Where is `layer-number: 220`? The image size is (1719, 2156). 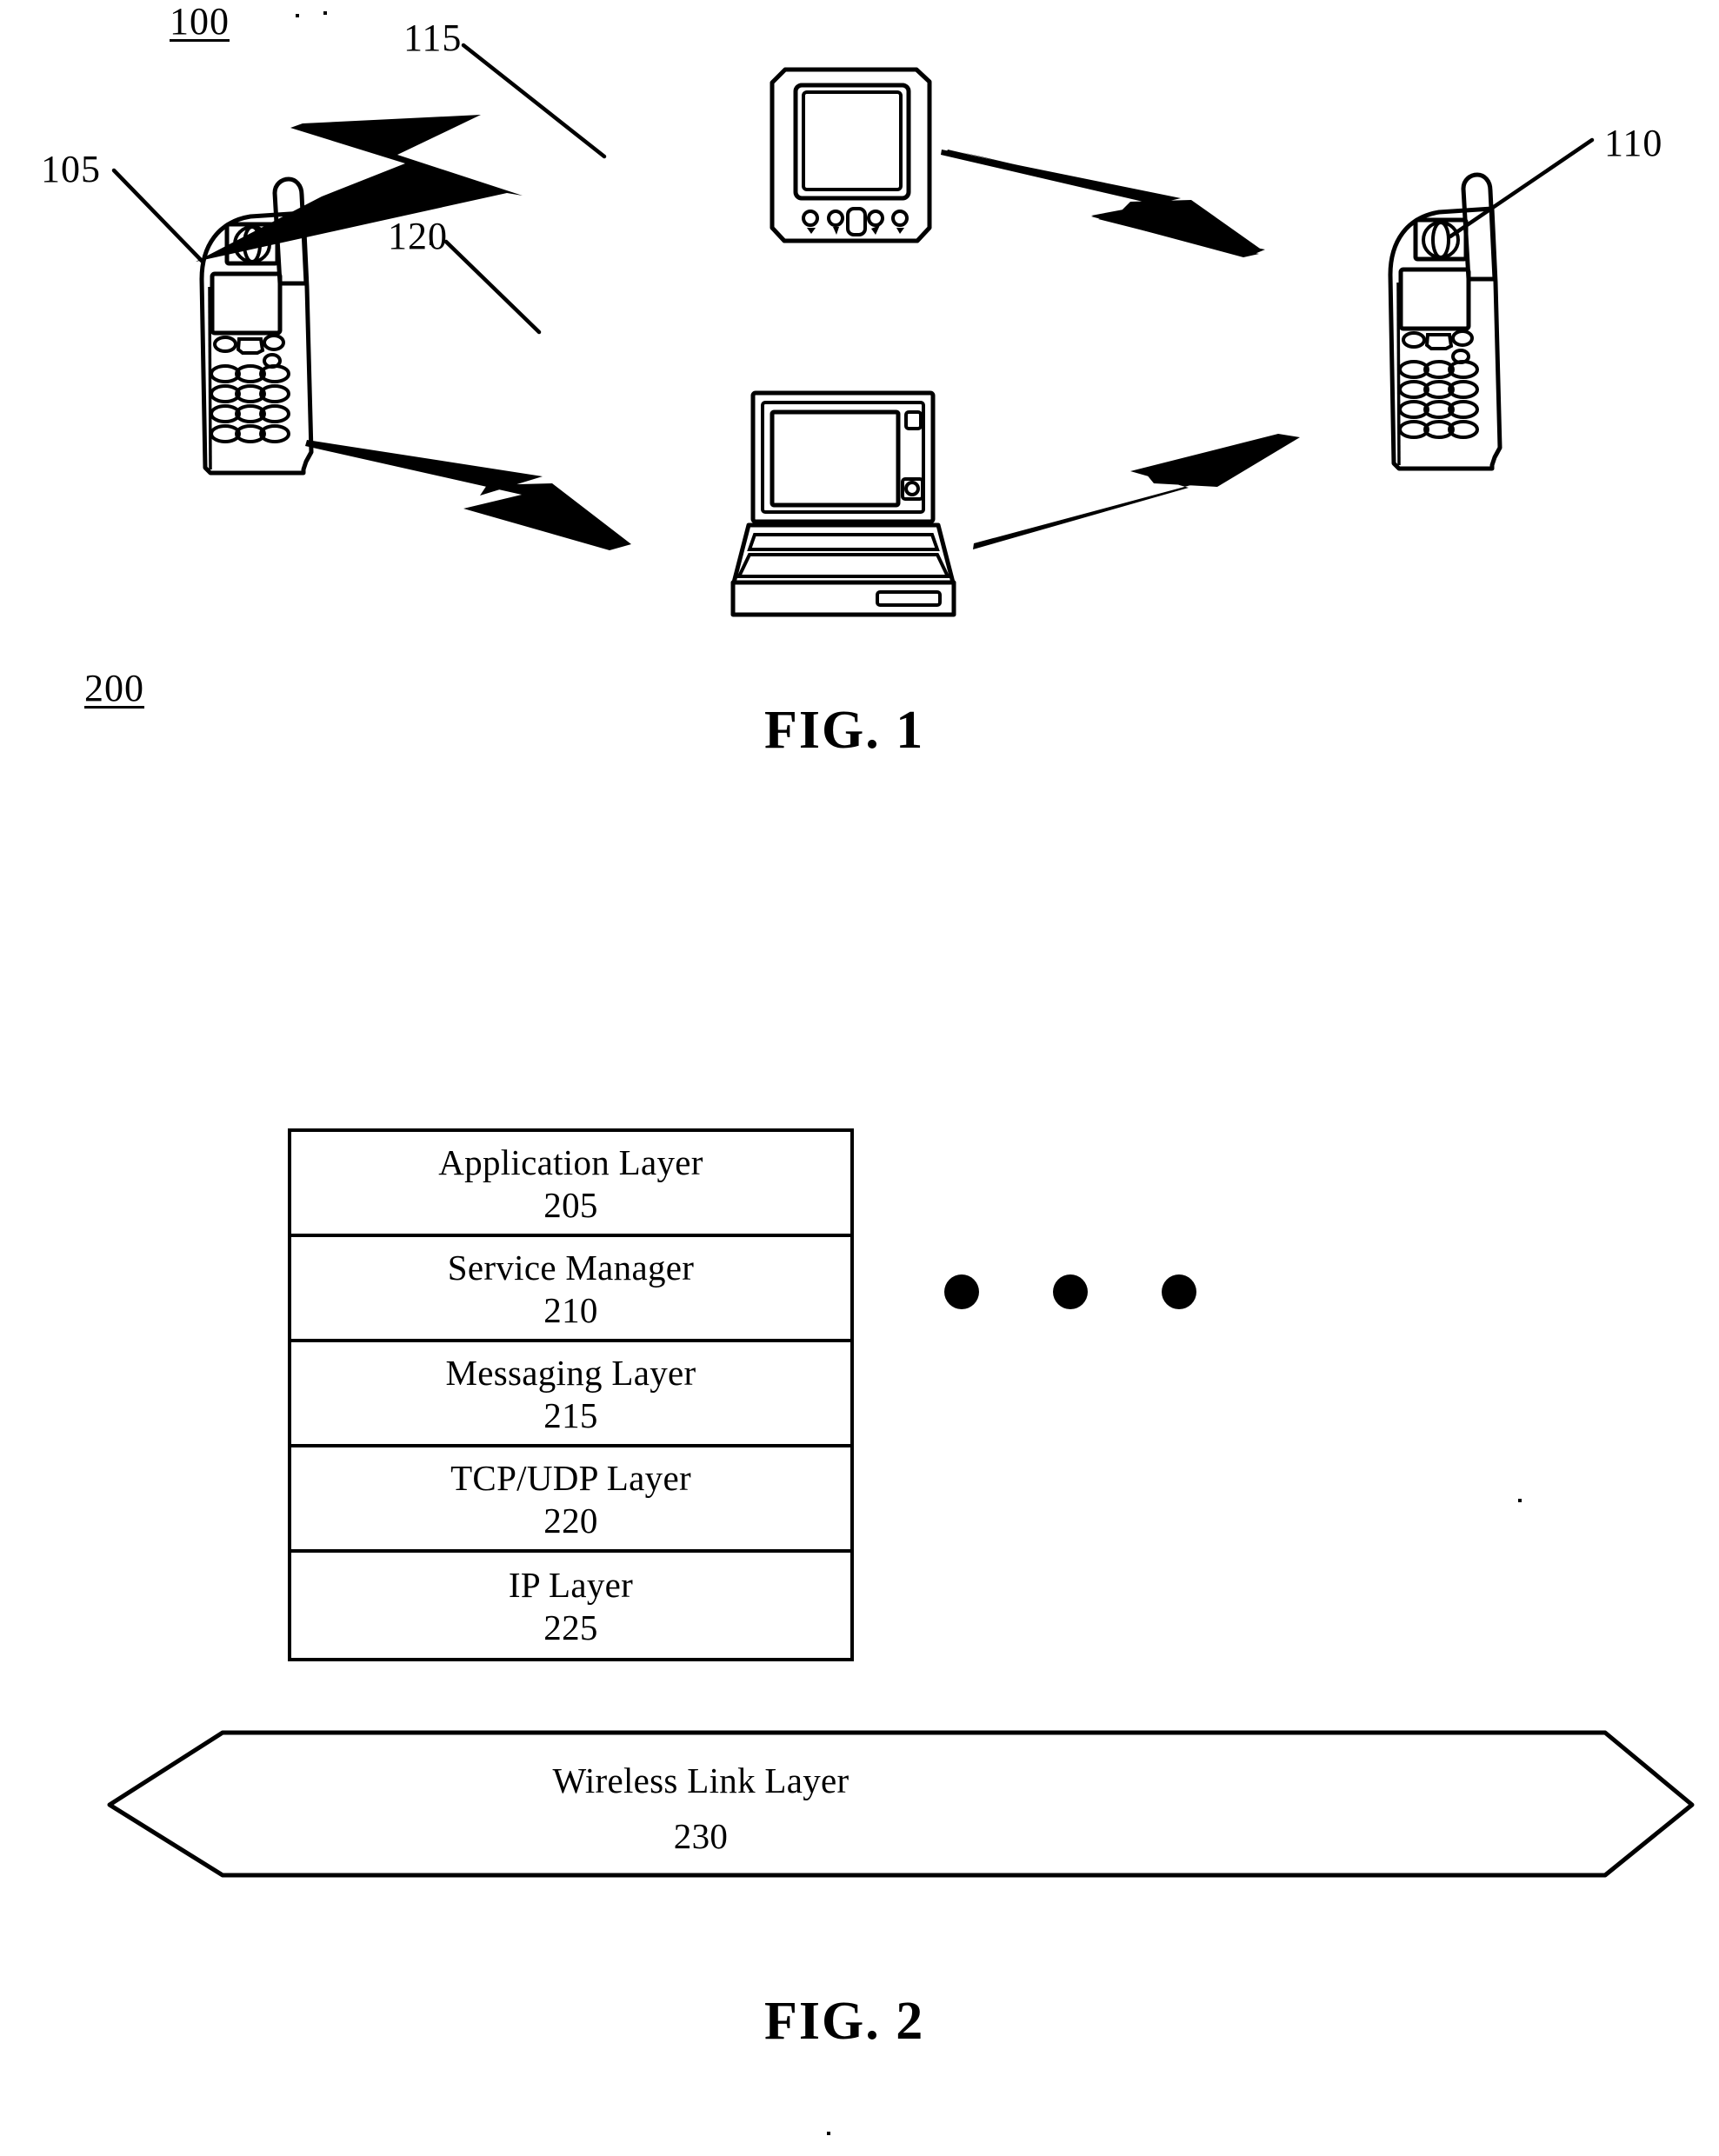
layer-number: 220 is located at coordinates (570, 1520).